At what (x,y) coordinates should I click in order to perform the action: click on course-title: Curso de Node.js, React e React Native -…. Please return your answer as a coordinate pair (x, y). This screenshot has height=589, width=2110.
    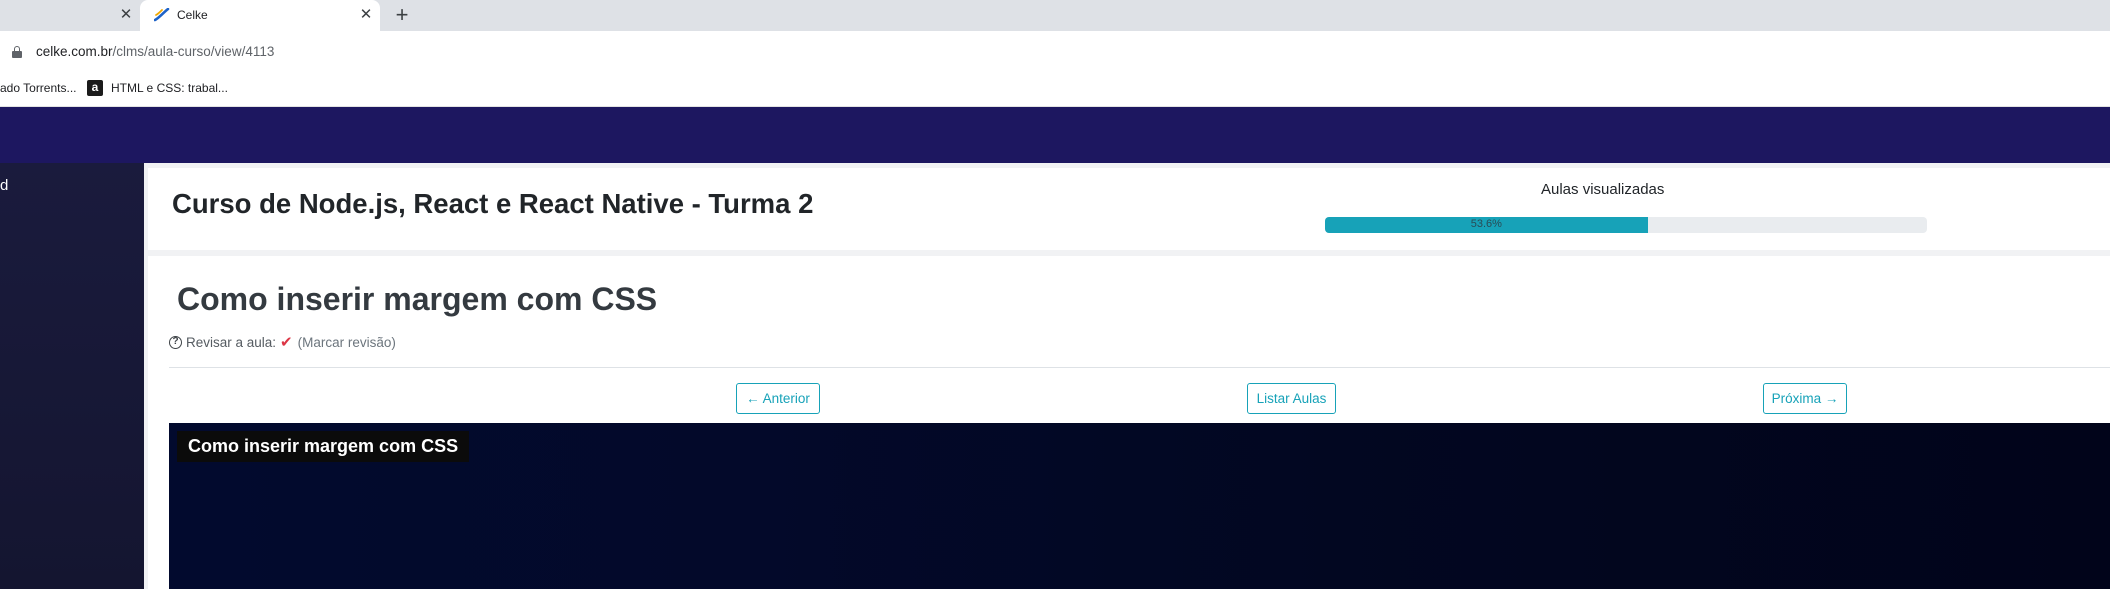
    Looking at the image, I should click on (493, 203).